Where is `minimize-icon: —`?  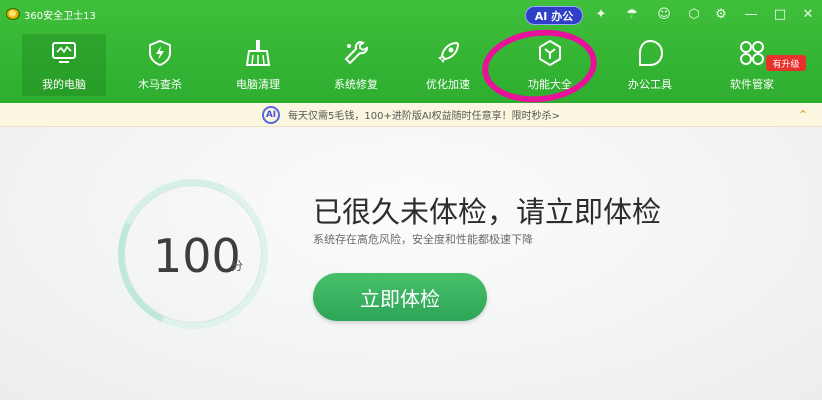
minimize-icon: — is located at coordinates (751, 15).